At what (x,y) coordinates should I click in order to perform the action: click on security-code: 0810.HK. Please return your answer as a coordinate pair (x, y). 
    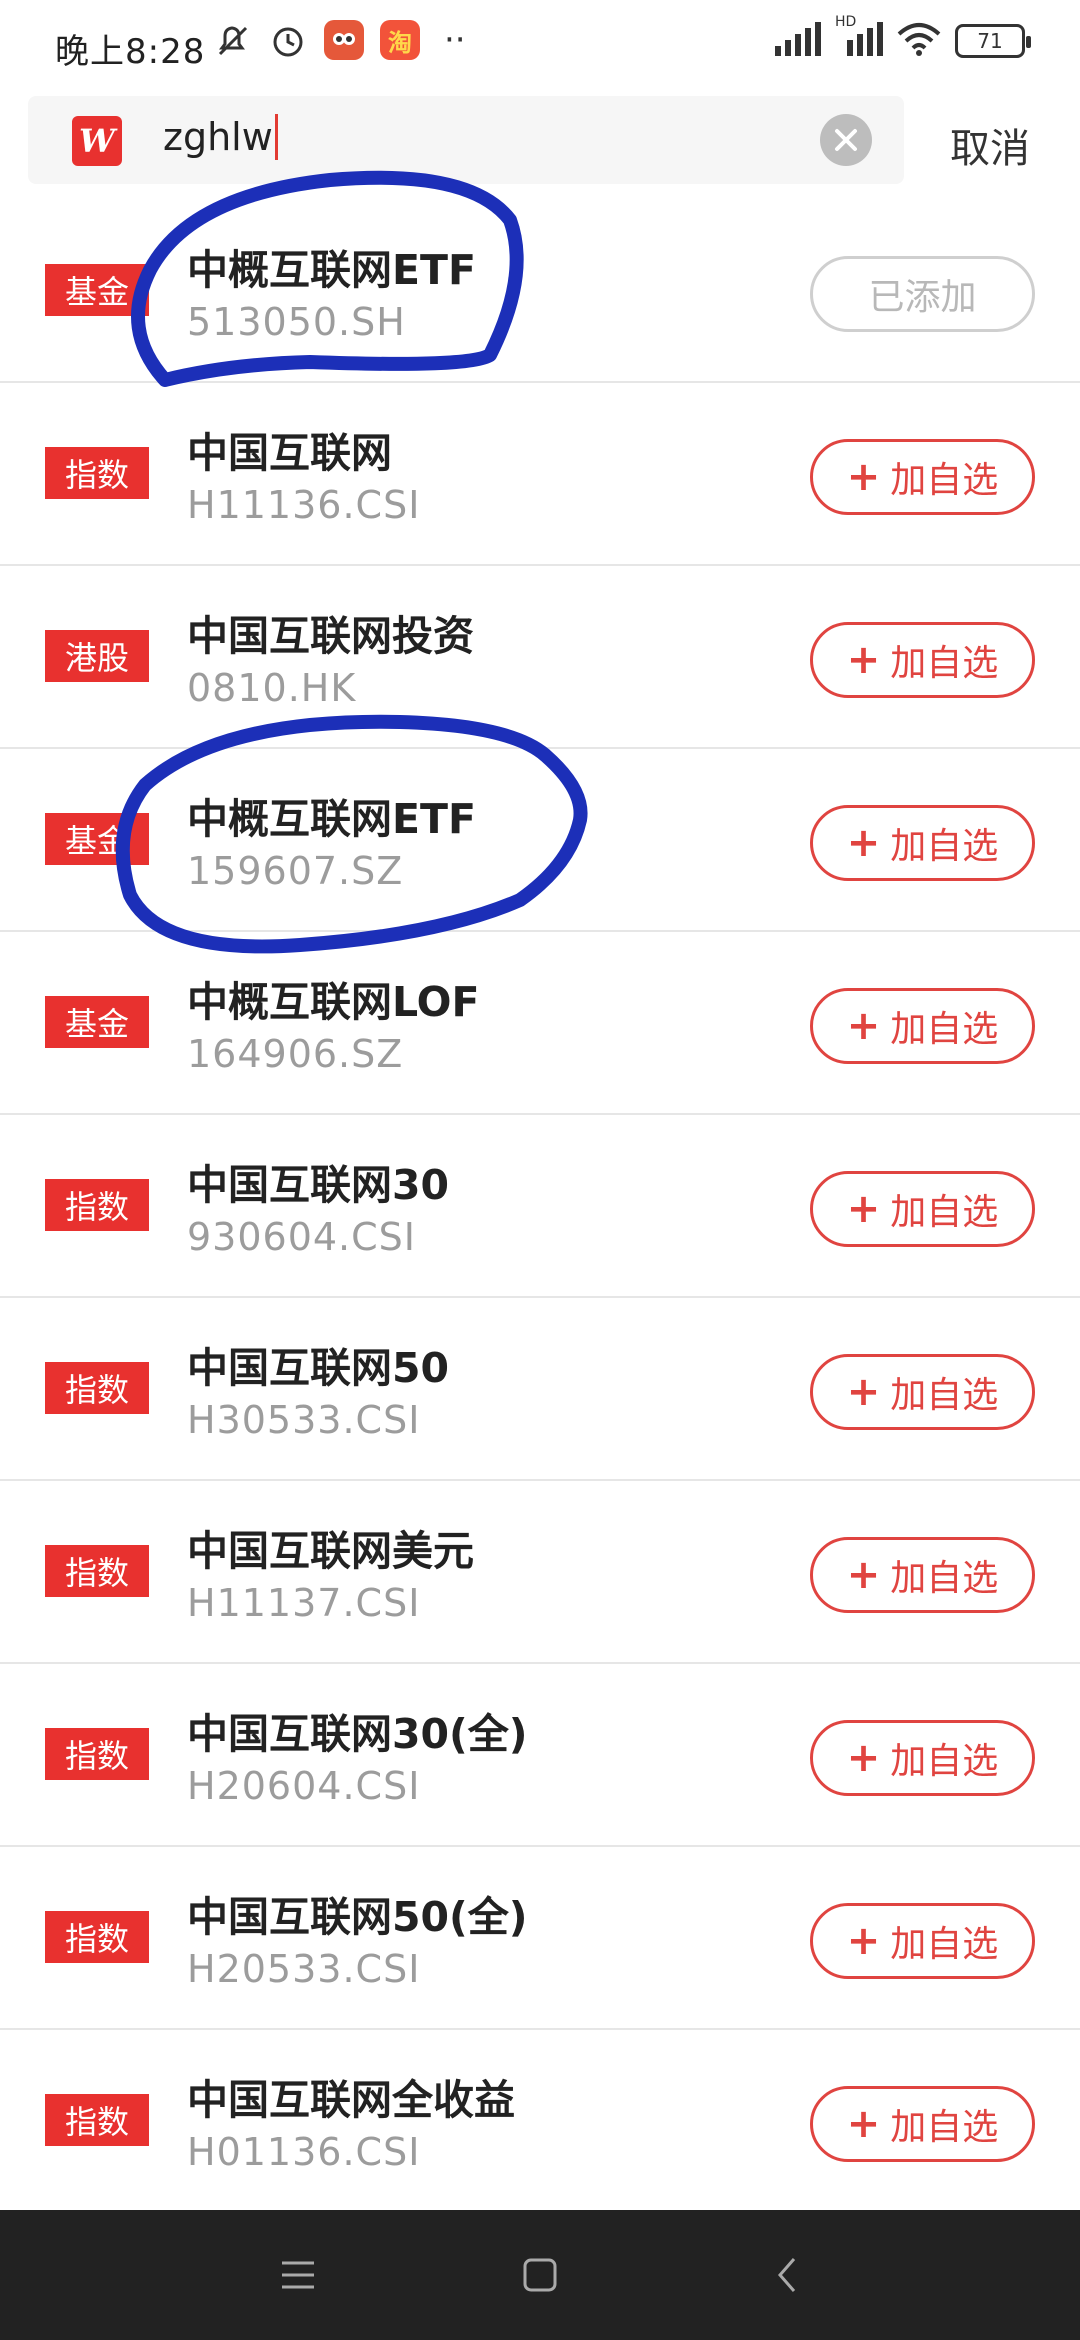
    Looking at the image, I should click on (272, 688).